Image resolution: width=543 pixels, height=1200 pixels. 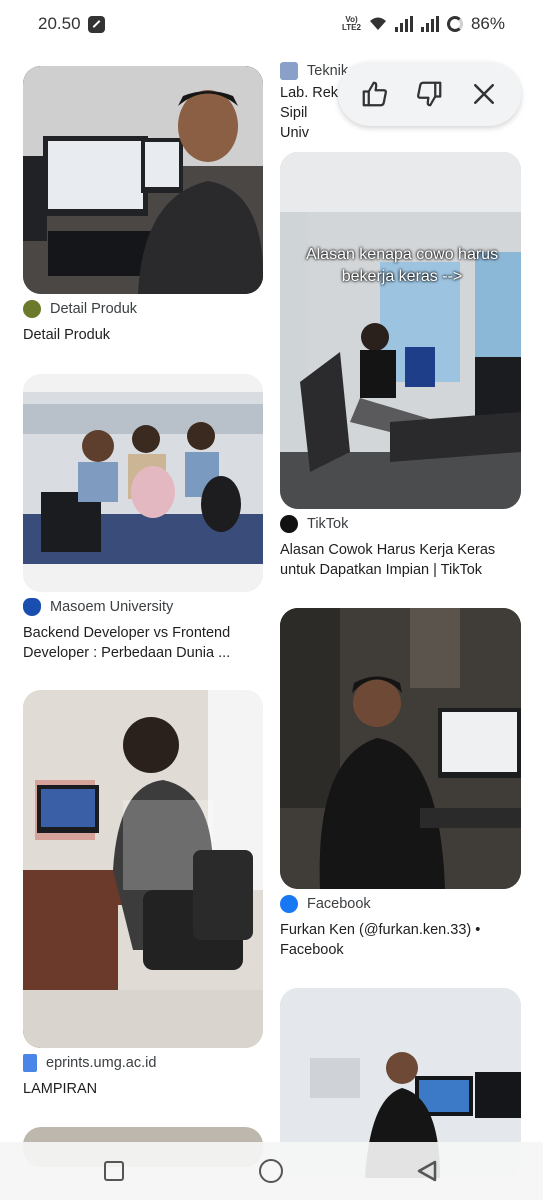 What do you see at coordinates (328, 524) in the screenshot?
I see `source-label: TikTok` at bounding box center [328, 524].